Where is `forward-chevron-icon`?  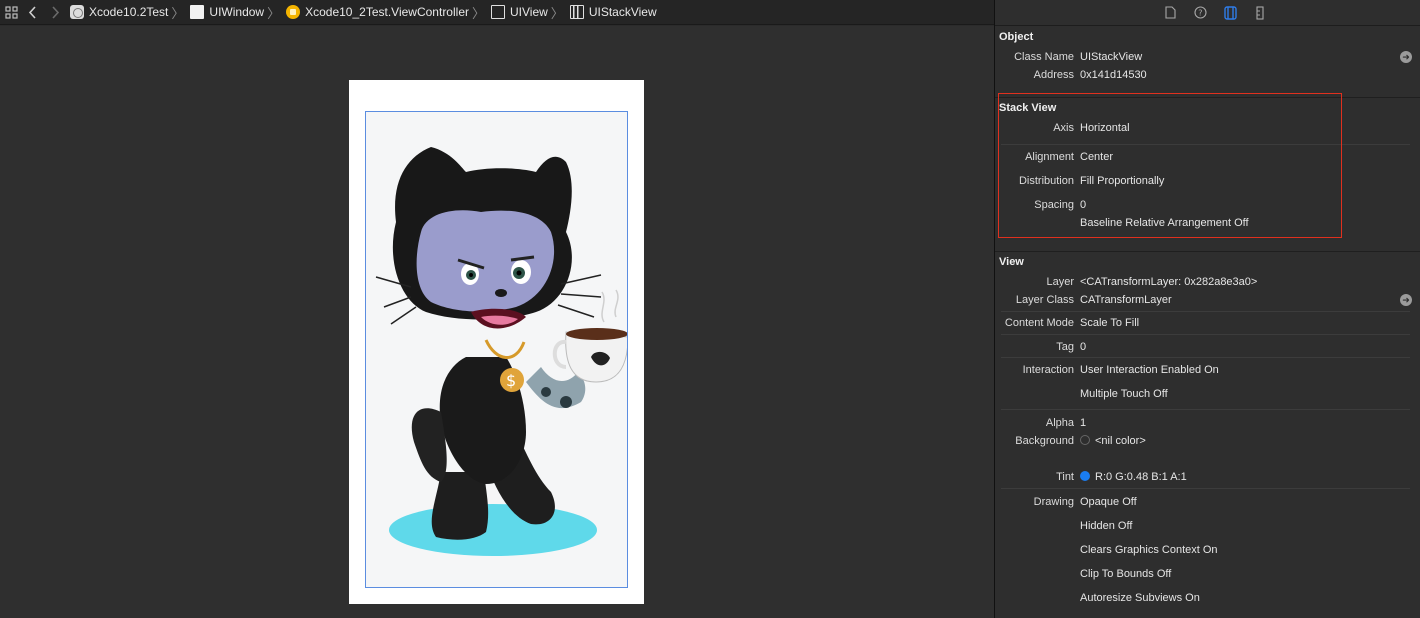 forward-chevron-icon is located at coordinates (55, 12).